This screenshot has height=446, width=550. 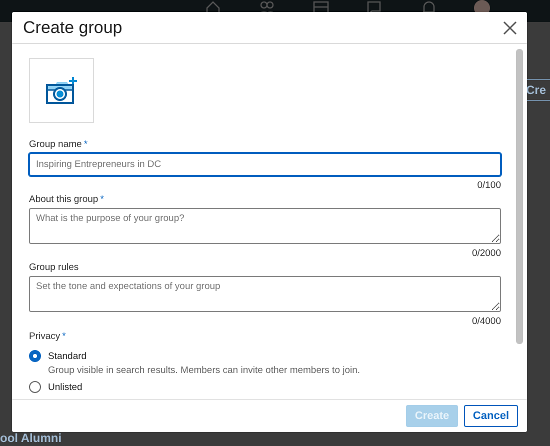 What do you see at coordinates (485, 253) in the screenshot?
I see `character-counter: 0/2000` at bounding box center [485, 253].